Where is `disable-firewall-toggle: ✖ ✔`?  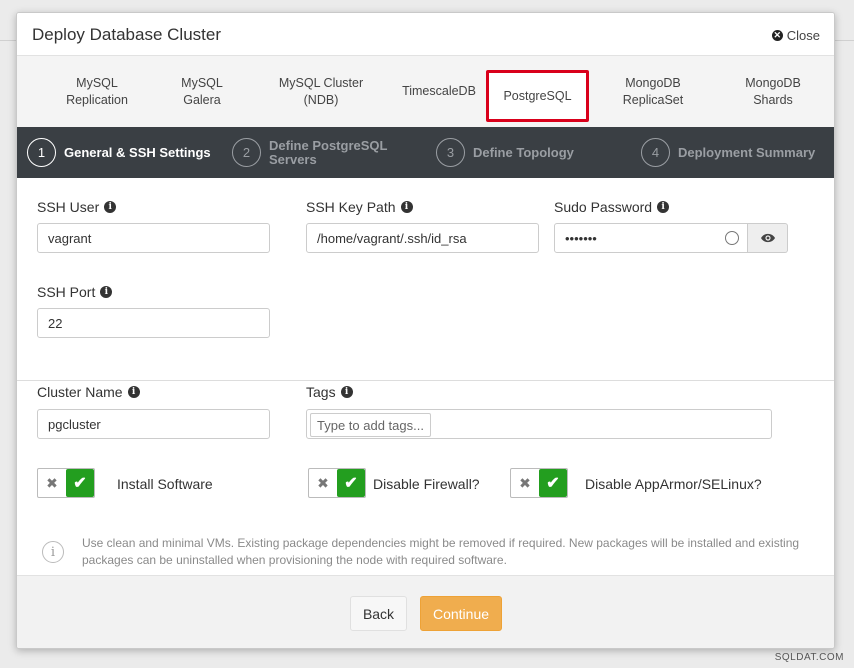
disable-firewall-toggle: ✖ ✔ is located at coordinates (337, 483).